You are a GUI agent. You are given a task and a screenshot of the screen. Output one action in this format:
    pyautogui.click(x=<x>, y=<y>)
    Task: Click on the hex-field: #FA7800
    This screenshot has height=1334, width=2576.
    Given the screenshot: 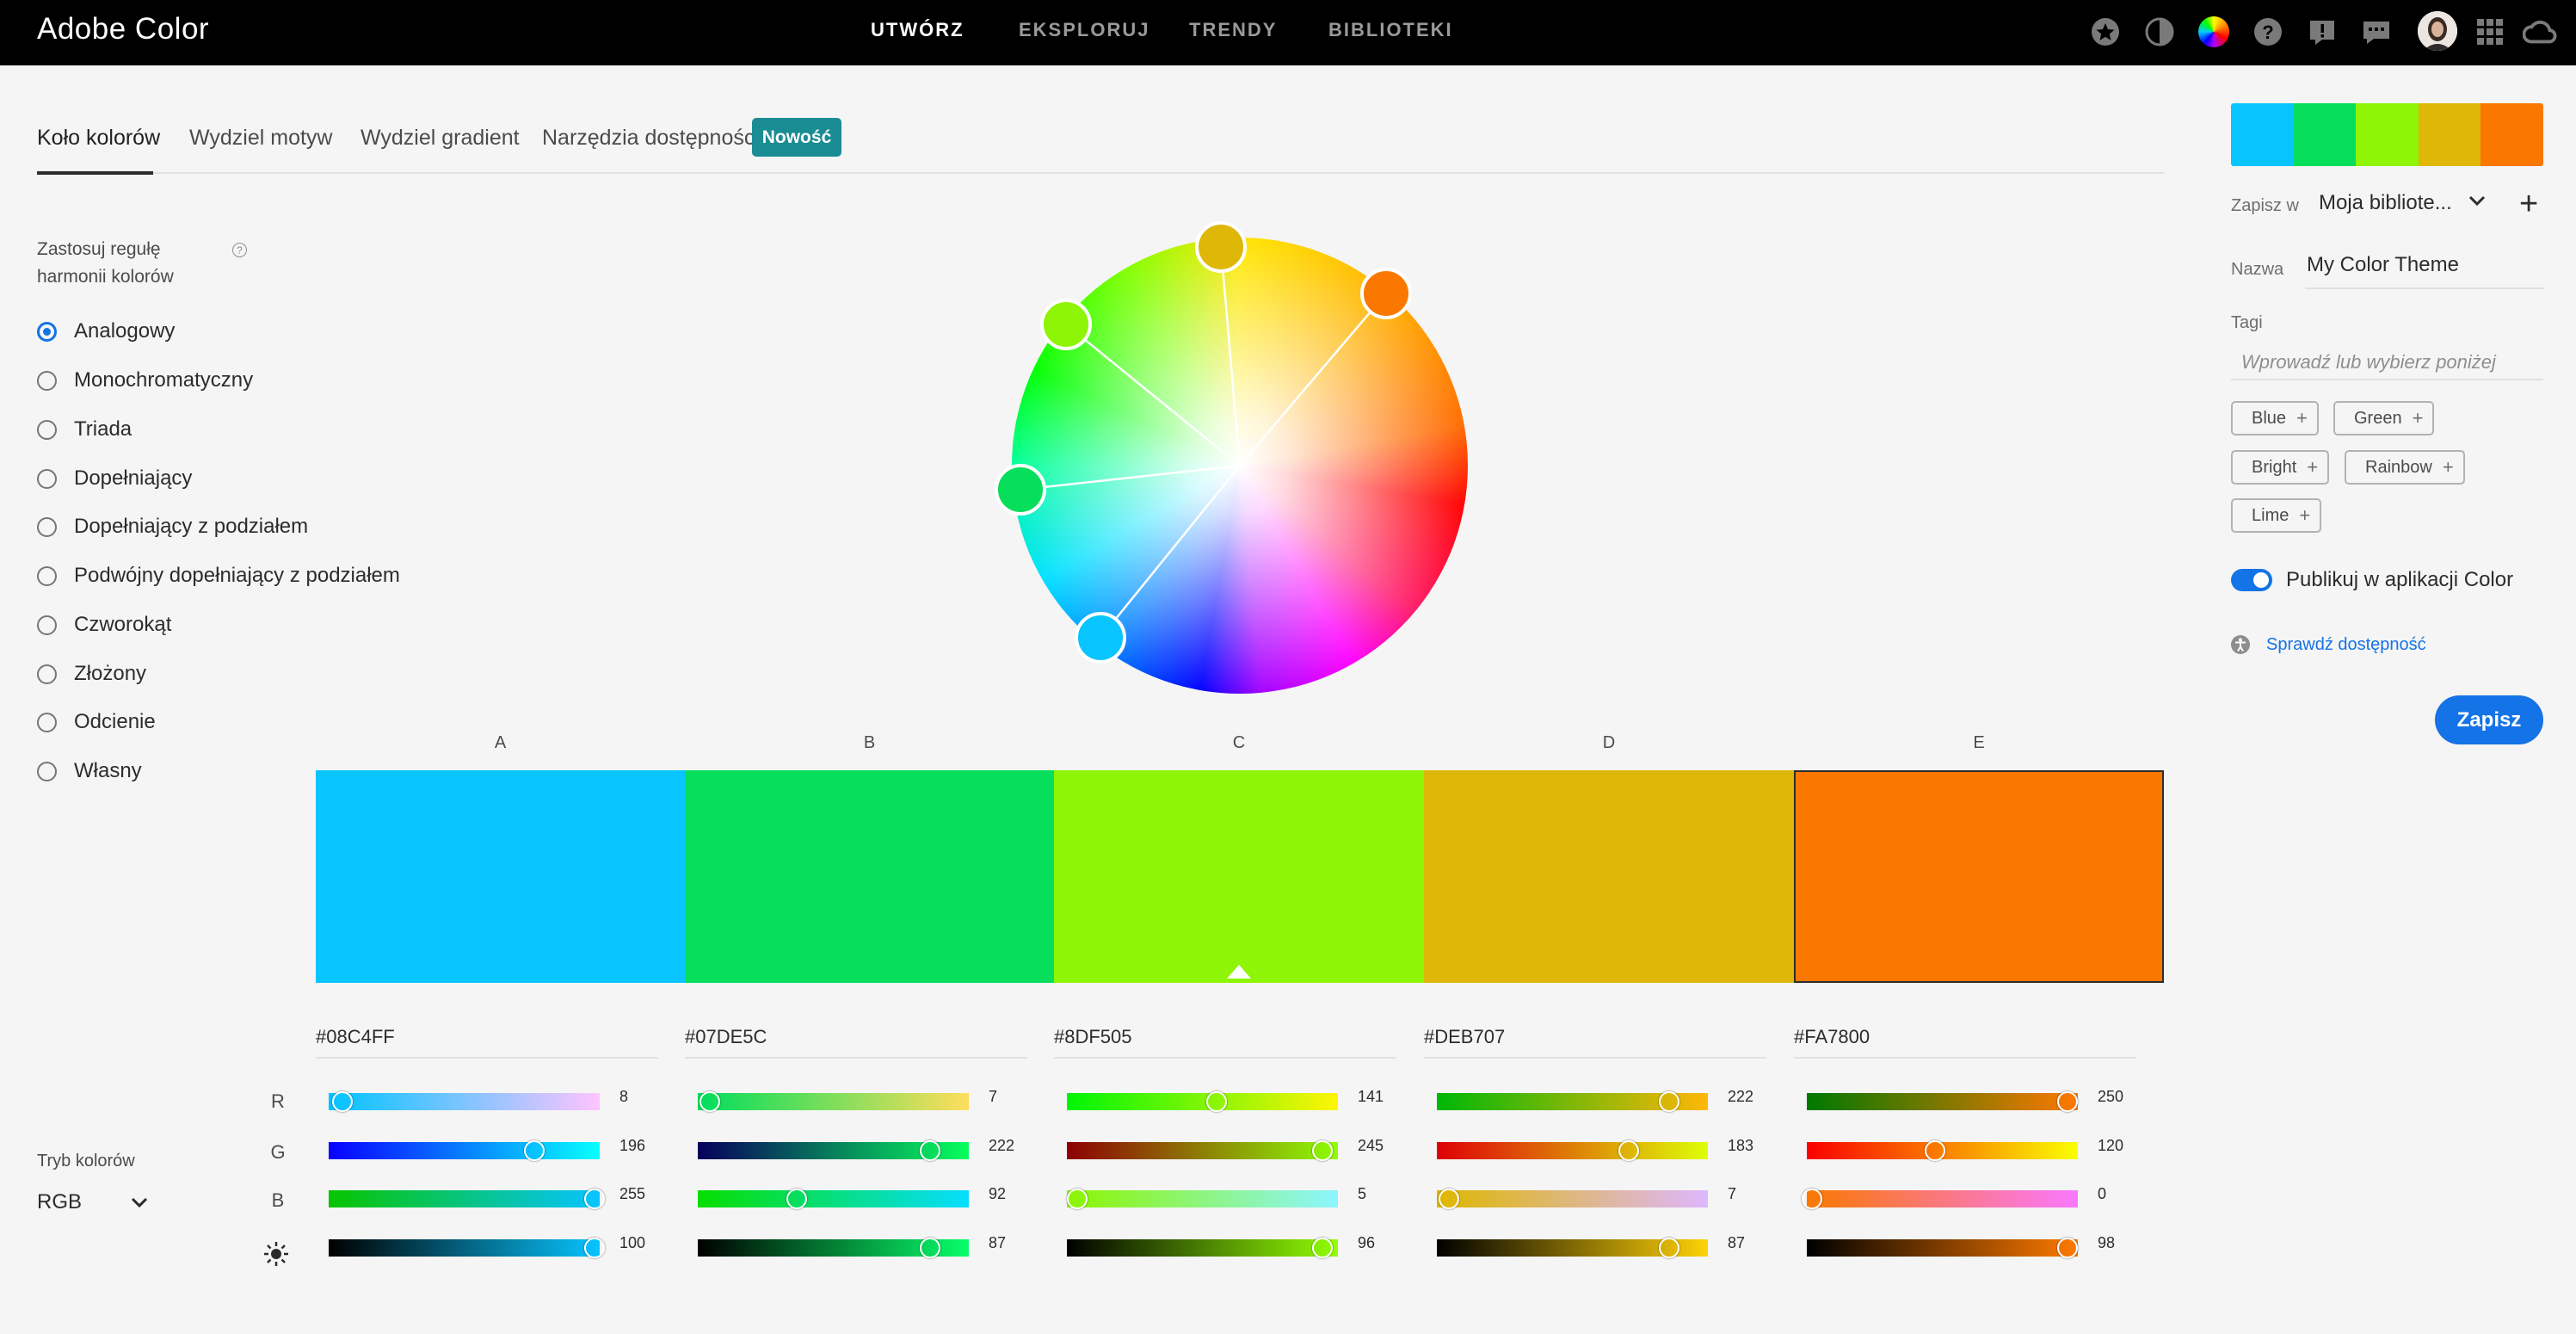 What is the action you would take?
    pyautogui.click(x=1965, y=1042)
    